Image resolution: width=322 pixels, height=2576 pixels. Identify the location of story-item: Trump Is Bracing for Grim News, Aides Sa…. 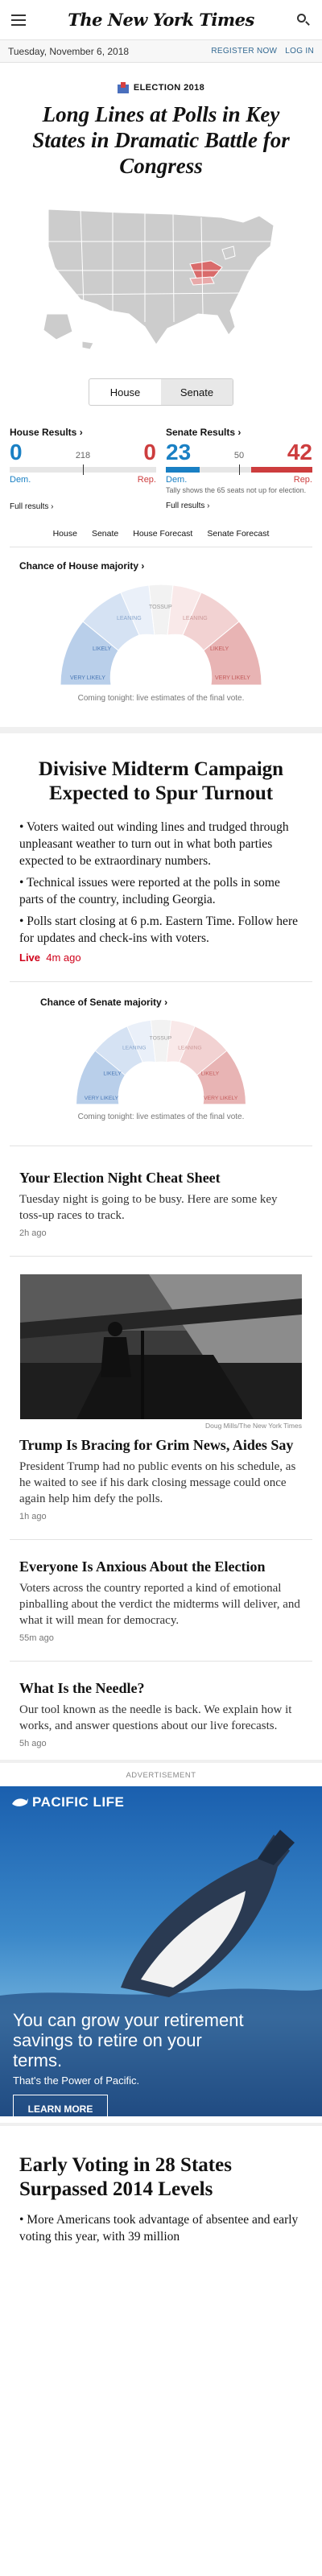
(161, 1475).